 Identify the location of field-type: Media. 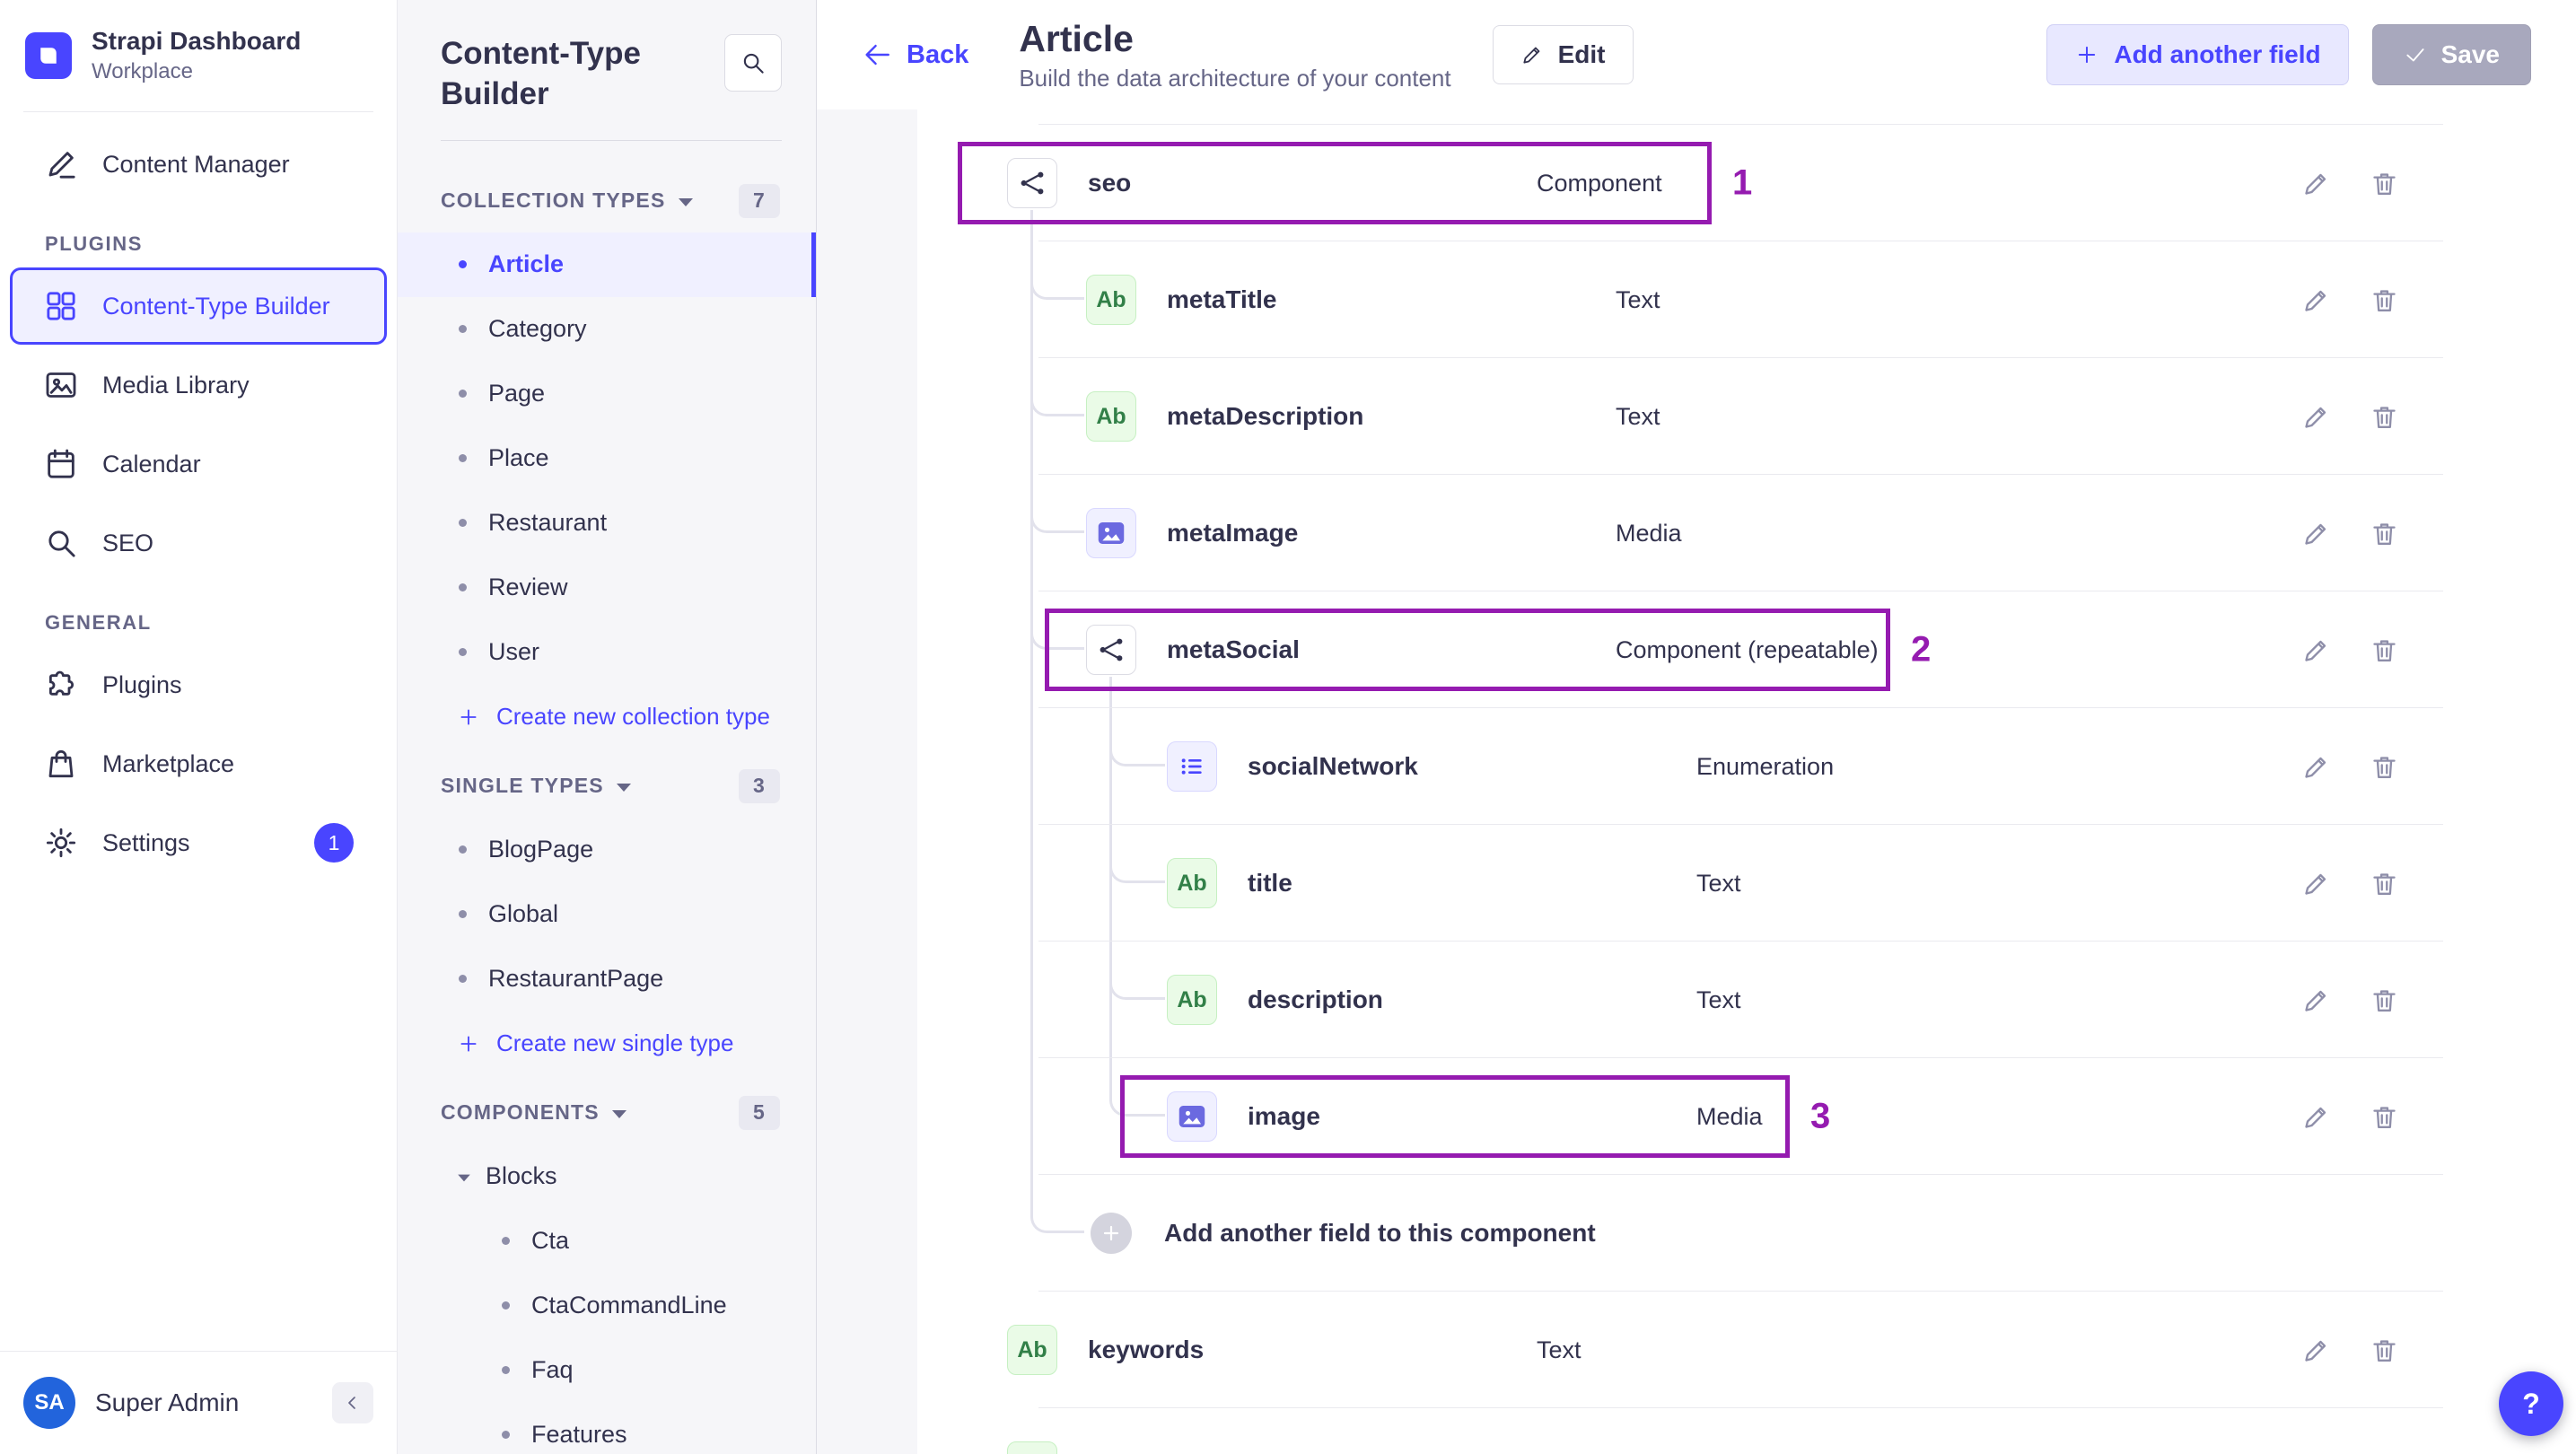
(1729, 1116).